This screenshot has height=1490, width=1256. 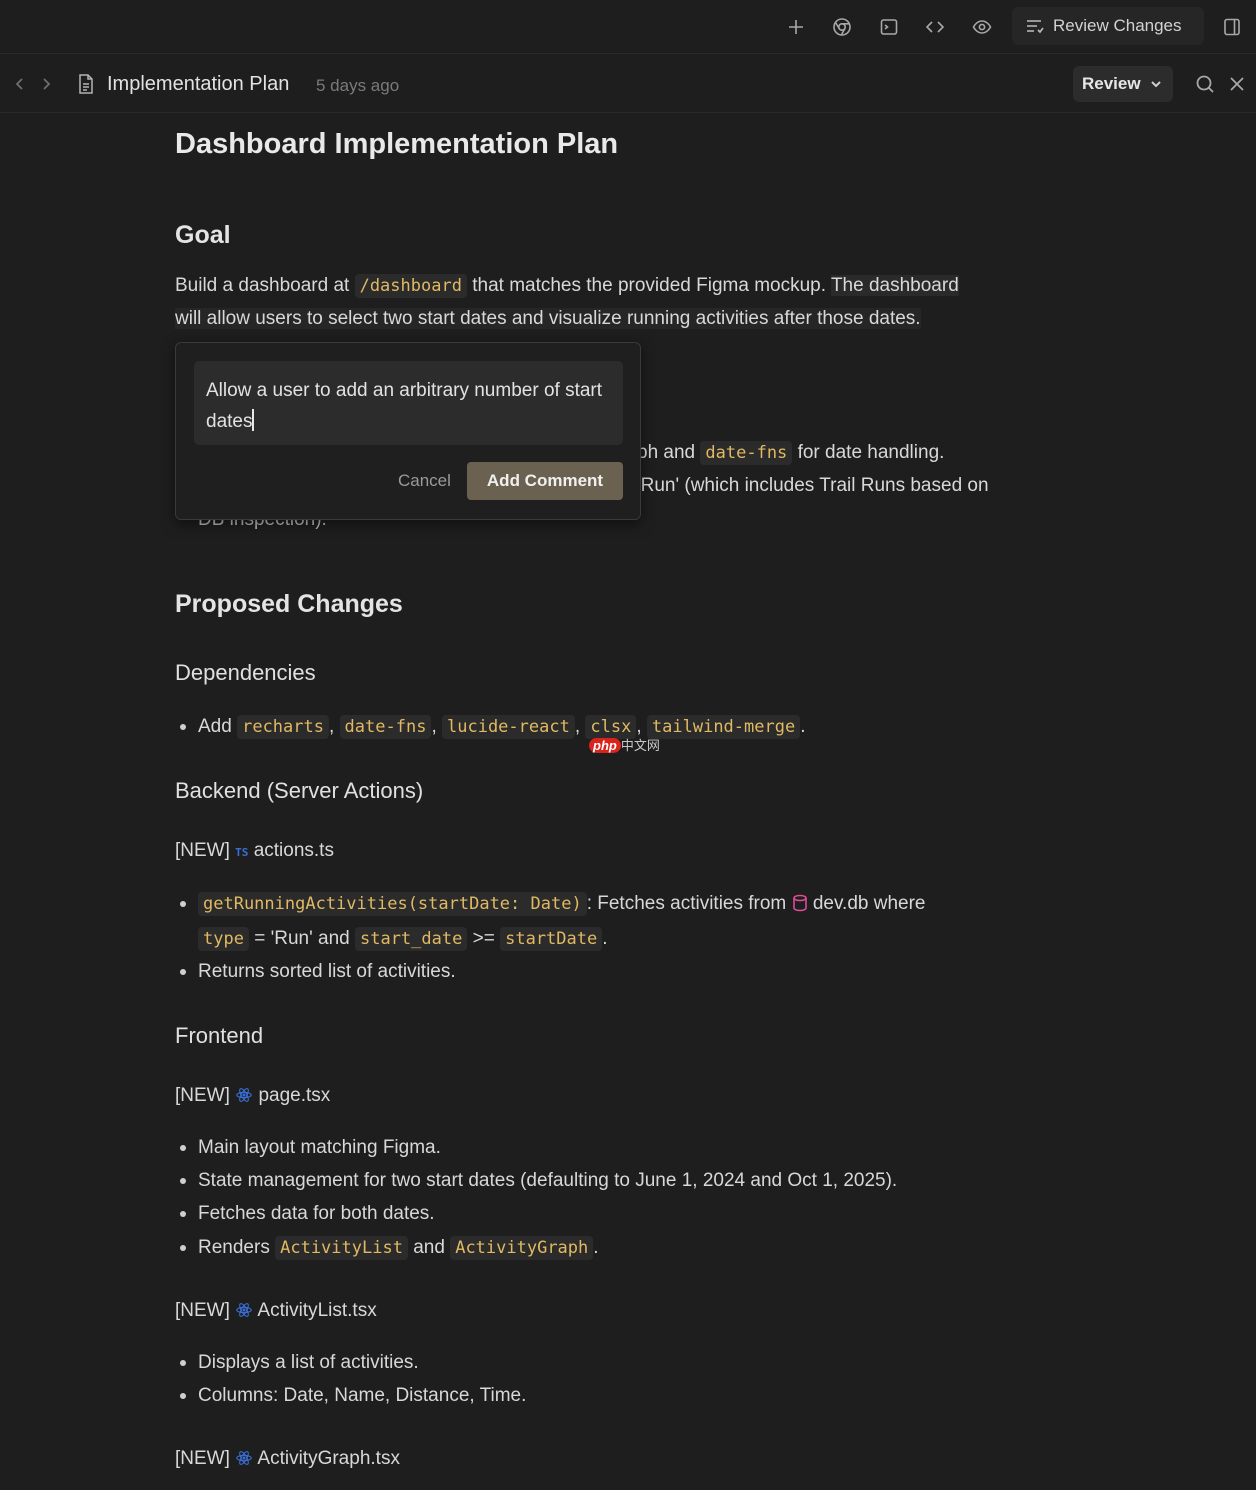 I want to click on chevron-down-icon, so click(x=1155, y=84).